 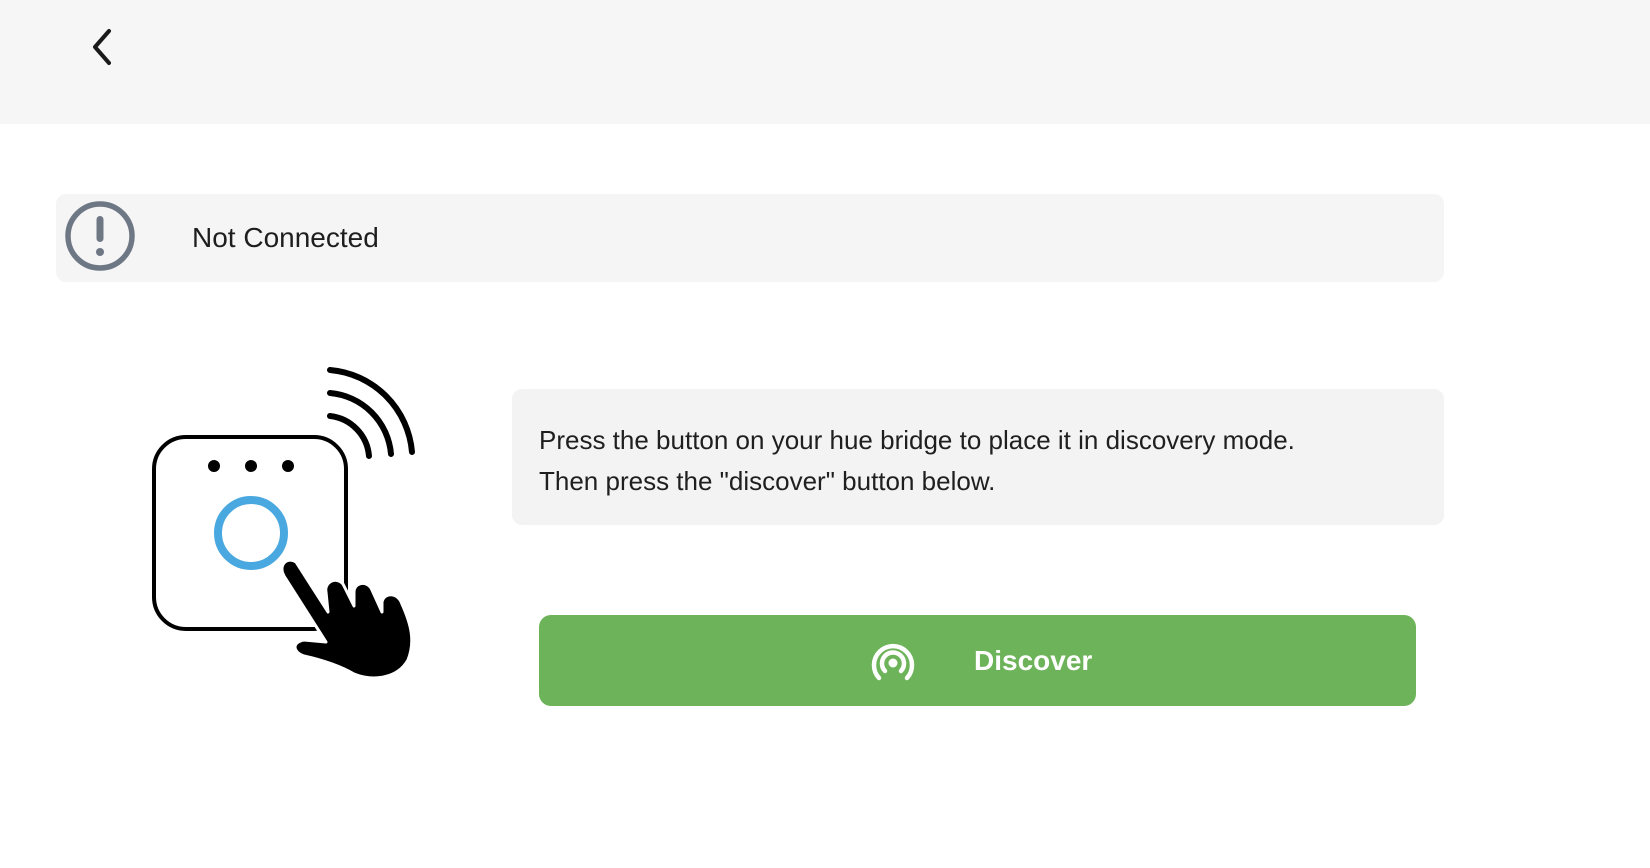 I want to click on discover-button-label: Discover, so click(x=1033, y=660).